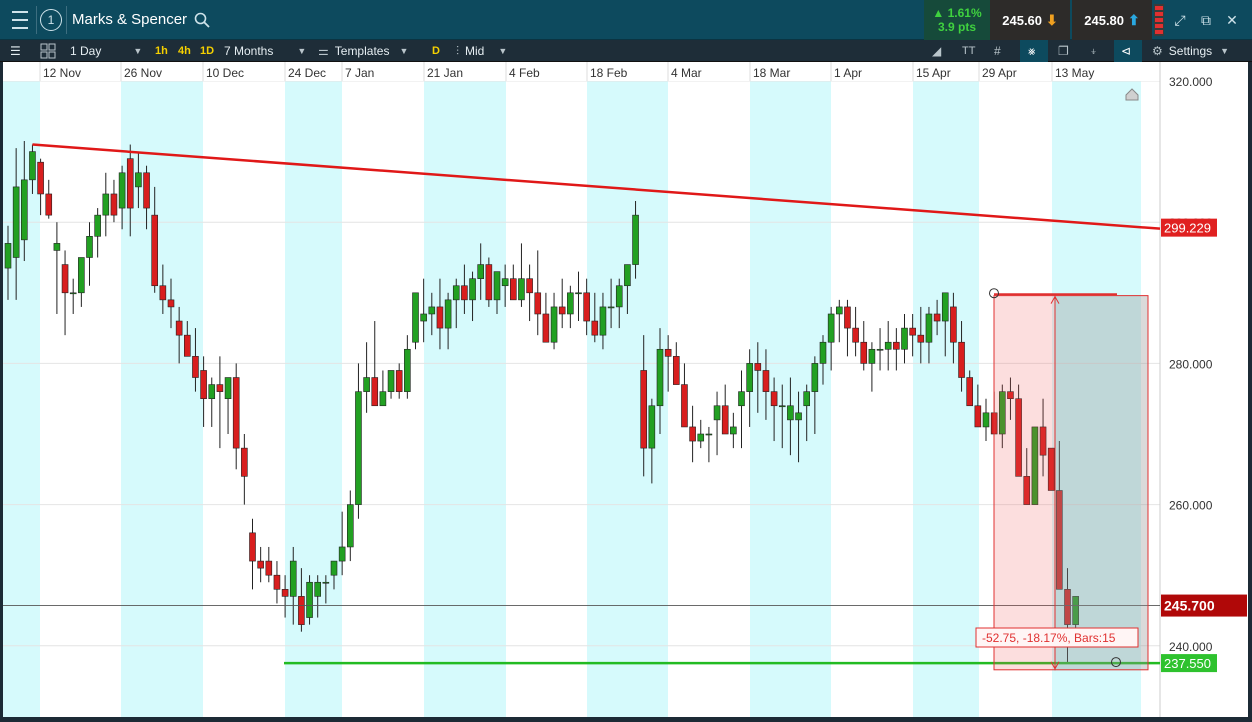  Describe the element at coordinates (1180, 20) in the screenshot. I see `expand-icon: ⤢` at that location.